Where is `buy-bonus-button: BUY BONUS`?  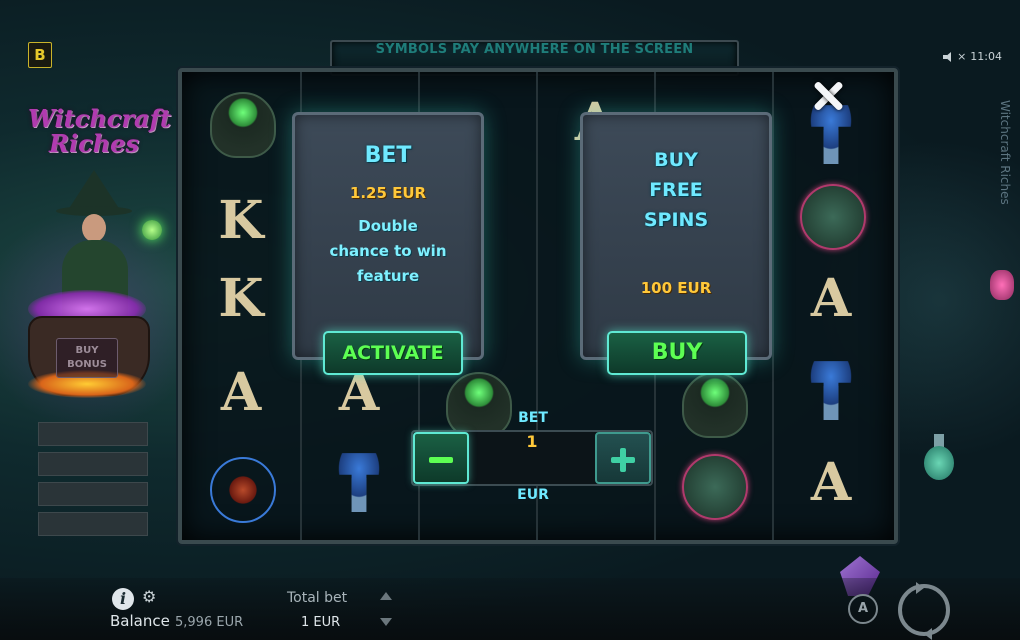
buy-bonus-button: BUY BONUS is located at coordinates (87, 358).